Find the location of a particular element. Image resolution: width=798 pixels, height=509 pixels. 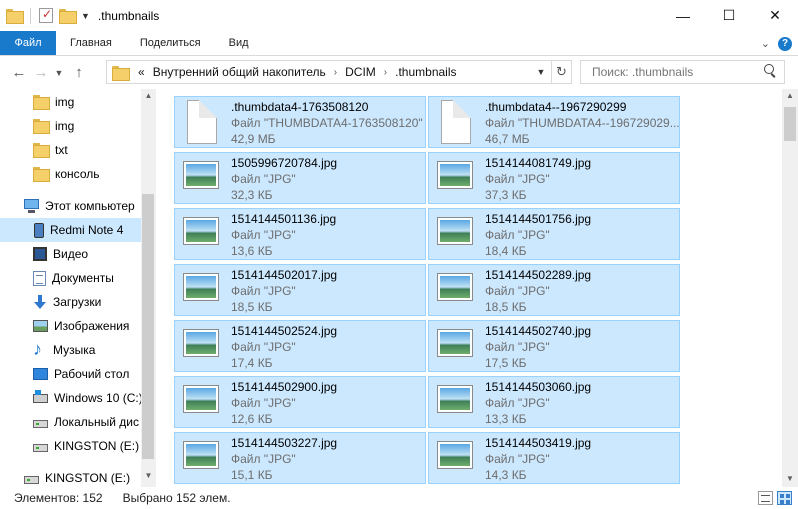

address-history-chevron-icon: ▼ is located at coordinates (541, 72).